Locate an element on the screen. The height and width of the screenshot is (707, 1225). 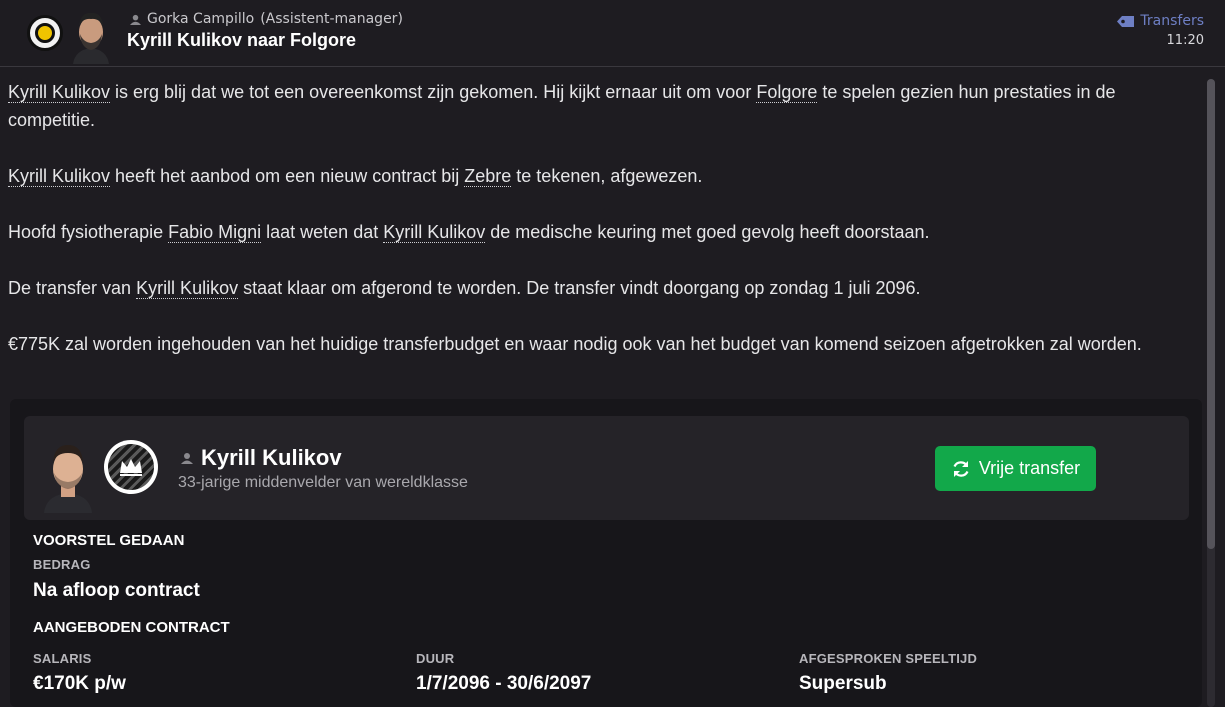
sender-avatar is located at coordinates (91, 36).